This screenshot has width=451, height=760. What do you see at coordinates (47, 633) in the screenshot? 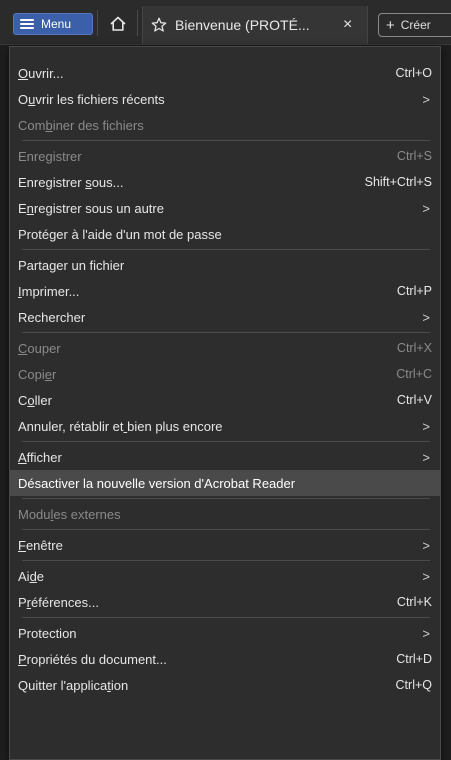
I see `menu-item-label: Protection` at bounding box center [47, 633].